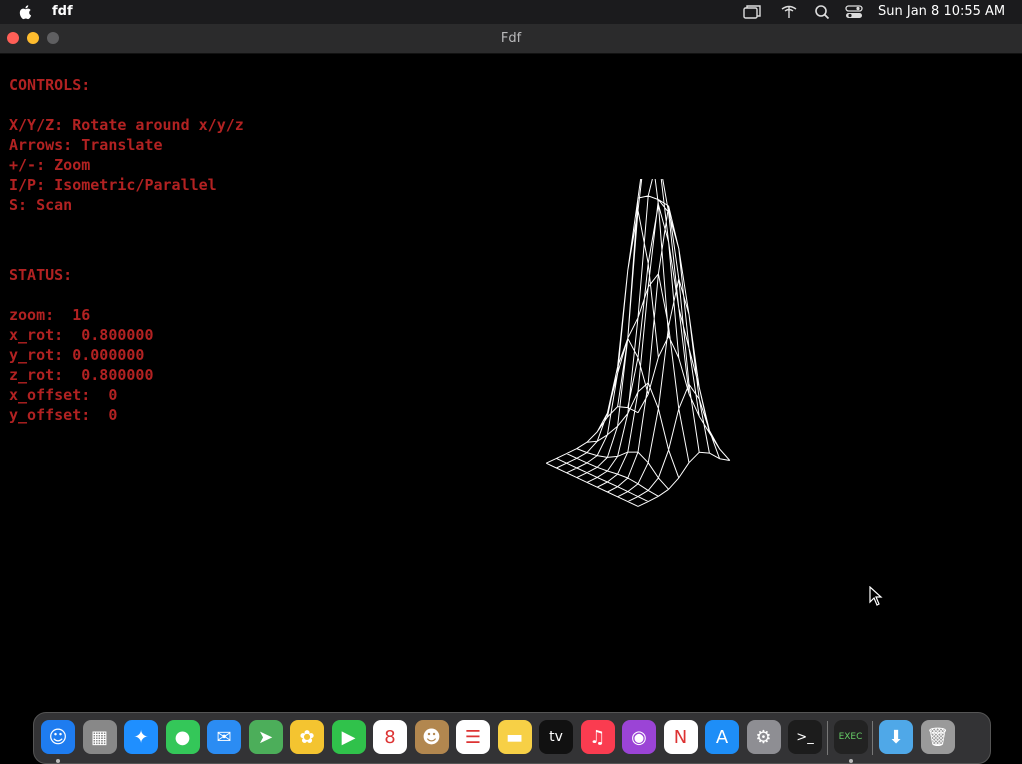 The height and width of the screenshot is (764, 1022). What do you see at coordinates (224, 737) in the screenshot?
I see `mail-icon: ✉` at bounding box center [224, 737].